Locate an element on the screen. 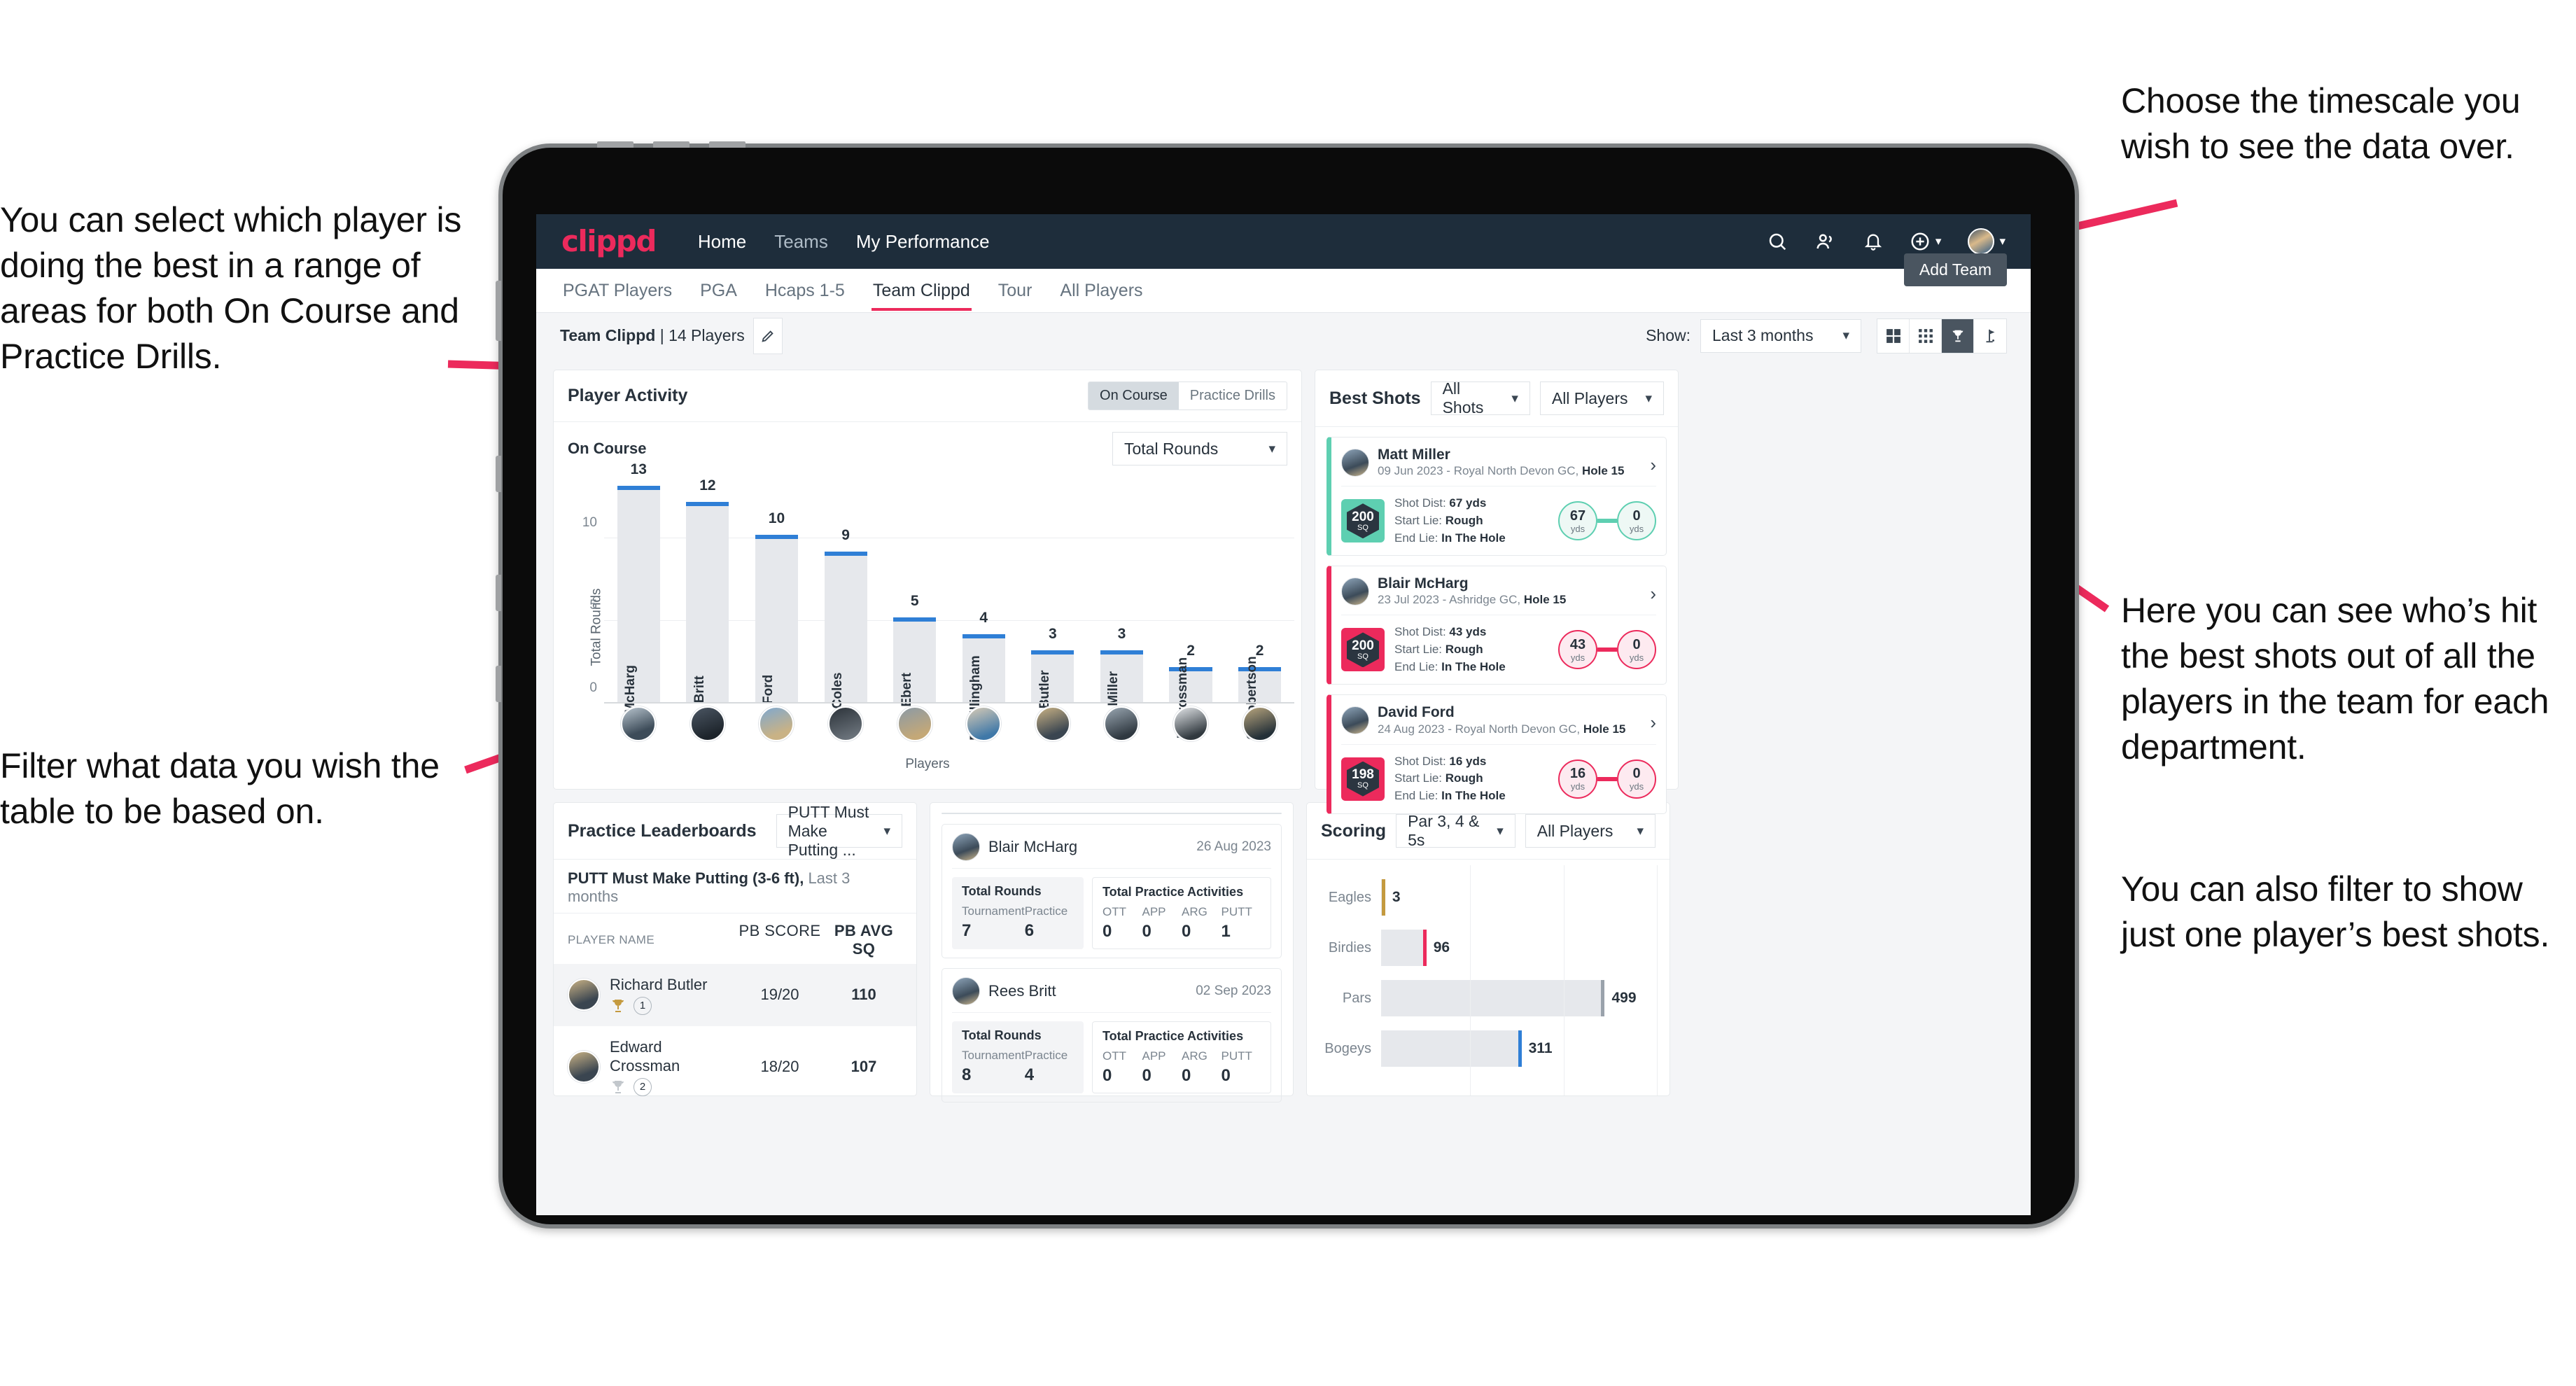  grid-2x2-icon is located at coordinates (1893, 335).